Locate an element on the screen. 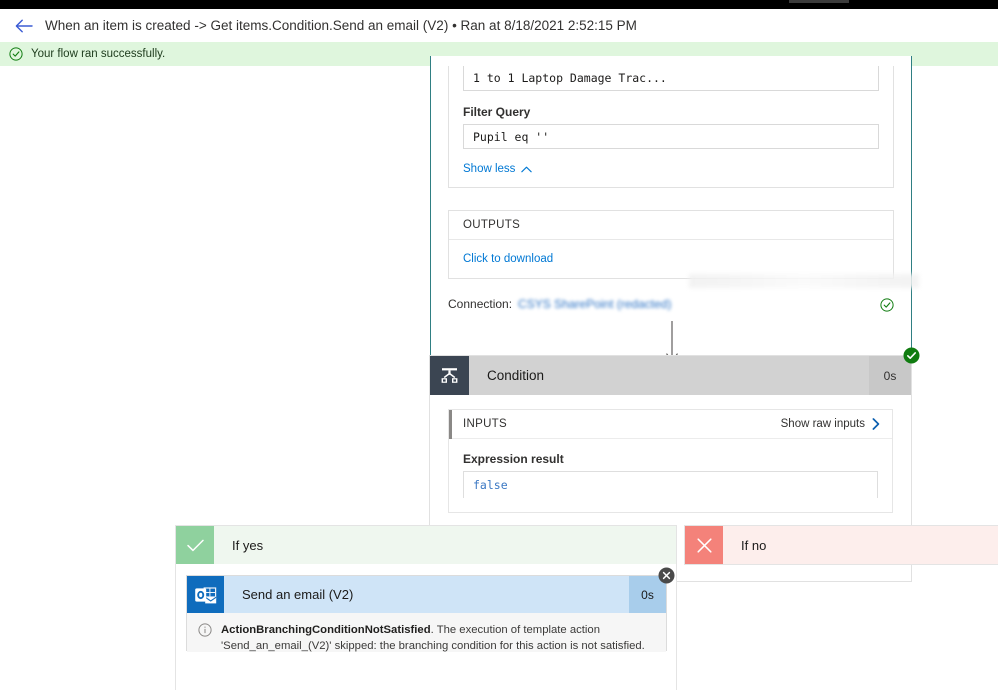  condition-card-header: Condition 0s is located at coordinates (675, 371).